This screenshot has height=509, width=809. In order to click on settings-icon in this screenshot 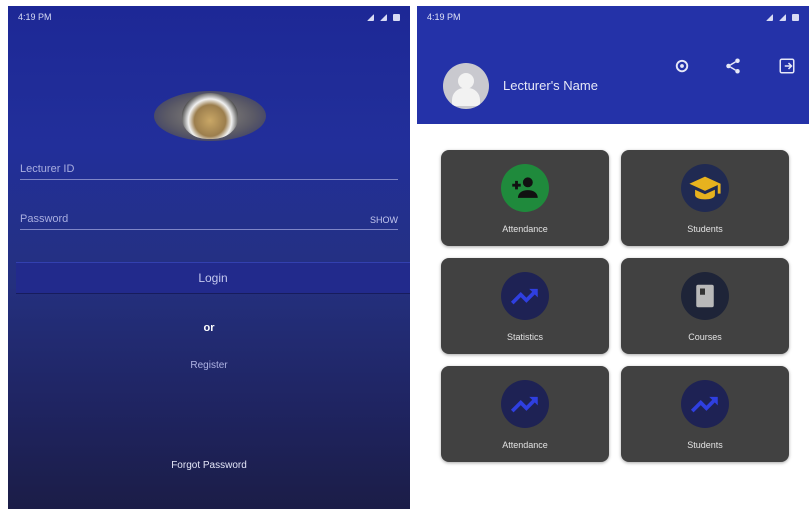, I will do `click(682, 66)`.